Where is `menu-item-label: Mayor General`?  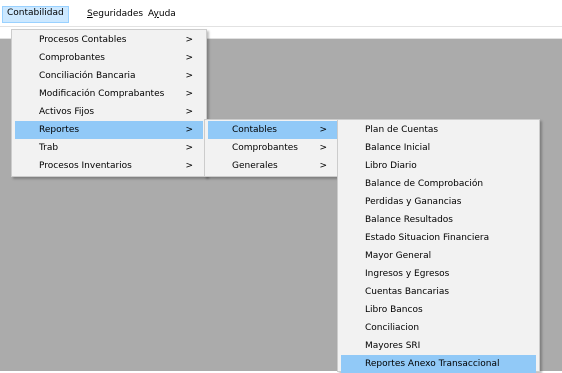
menu-item-label: Mayor General is located at coordinates (398, 256).